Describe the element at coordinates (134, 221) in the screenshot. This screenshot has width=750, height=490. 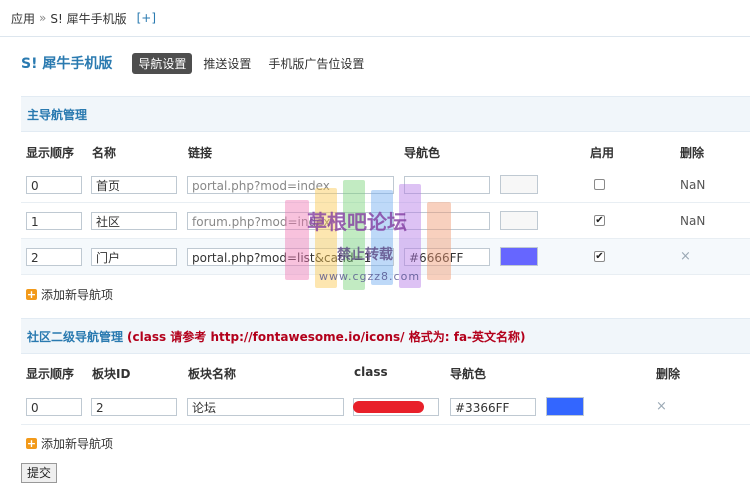
I see `name-input: 社区` at that location.